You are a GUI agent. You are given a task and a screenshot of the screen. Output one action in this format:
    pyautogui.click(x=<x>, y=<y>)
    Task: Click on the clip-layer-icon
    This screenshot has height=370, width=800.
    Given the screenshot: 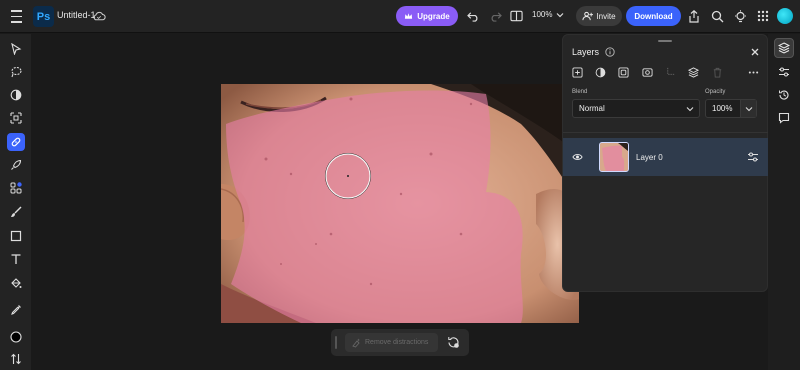 What is the action you would take?
    pyautogui.click(x=670, y=72)
    